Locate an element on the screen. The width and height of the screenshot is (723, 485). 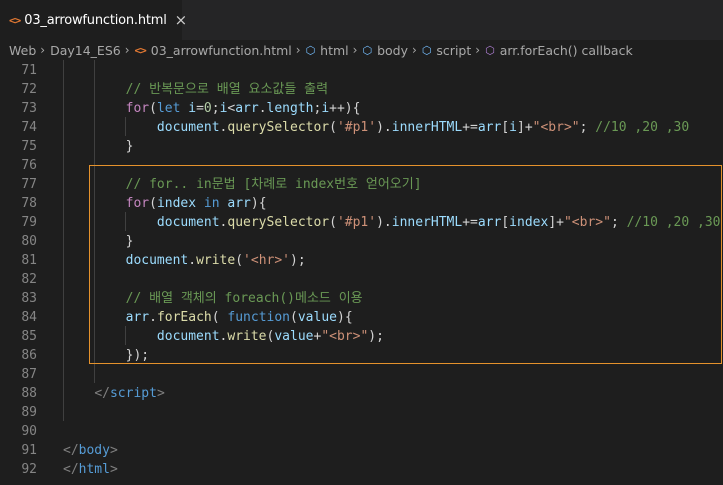
breadcrumb-item-script: ⬡ script is located at coordinates (446, 50).